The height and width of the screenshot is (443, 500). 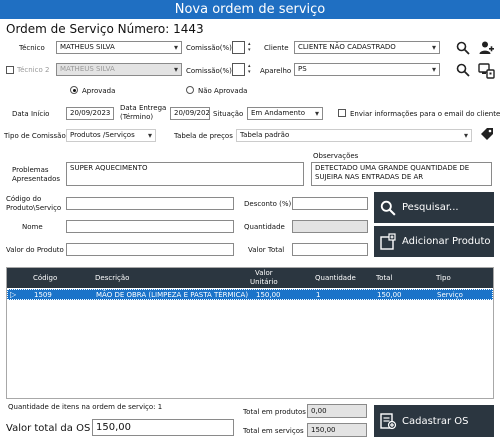 I want to click on tag-icon, so click(x=487, y=134).